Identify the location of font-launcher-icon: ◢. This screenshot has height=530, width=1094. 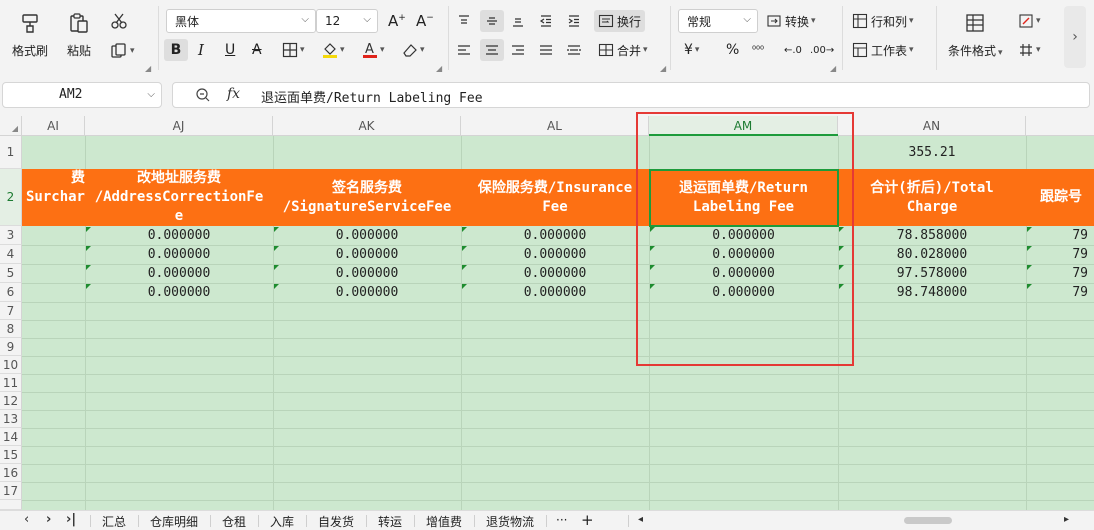
(439, 68).